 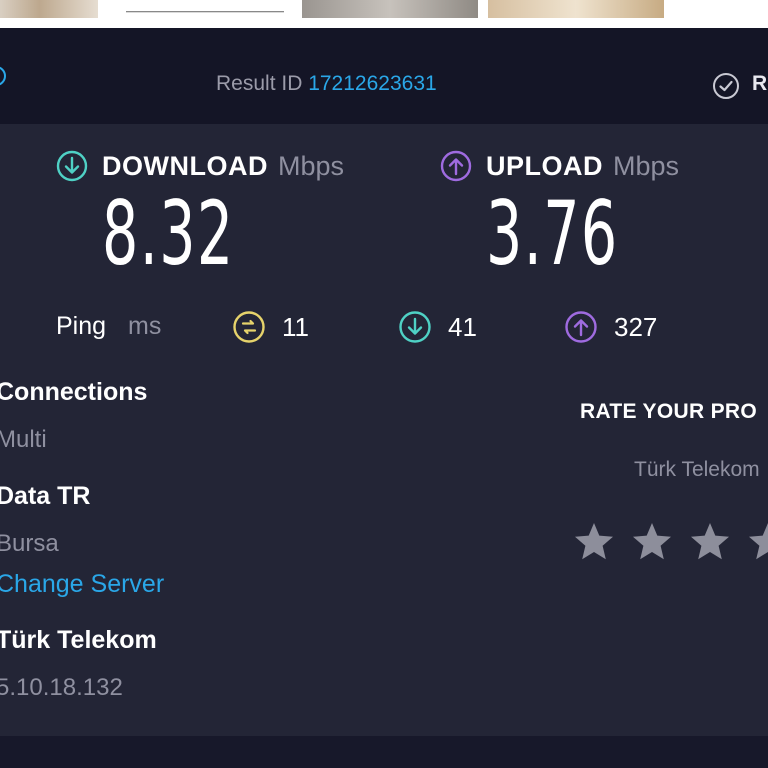 I want to click on server-name: Data TR, so click(x=45, y=496).